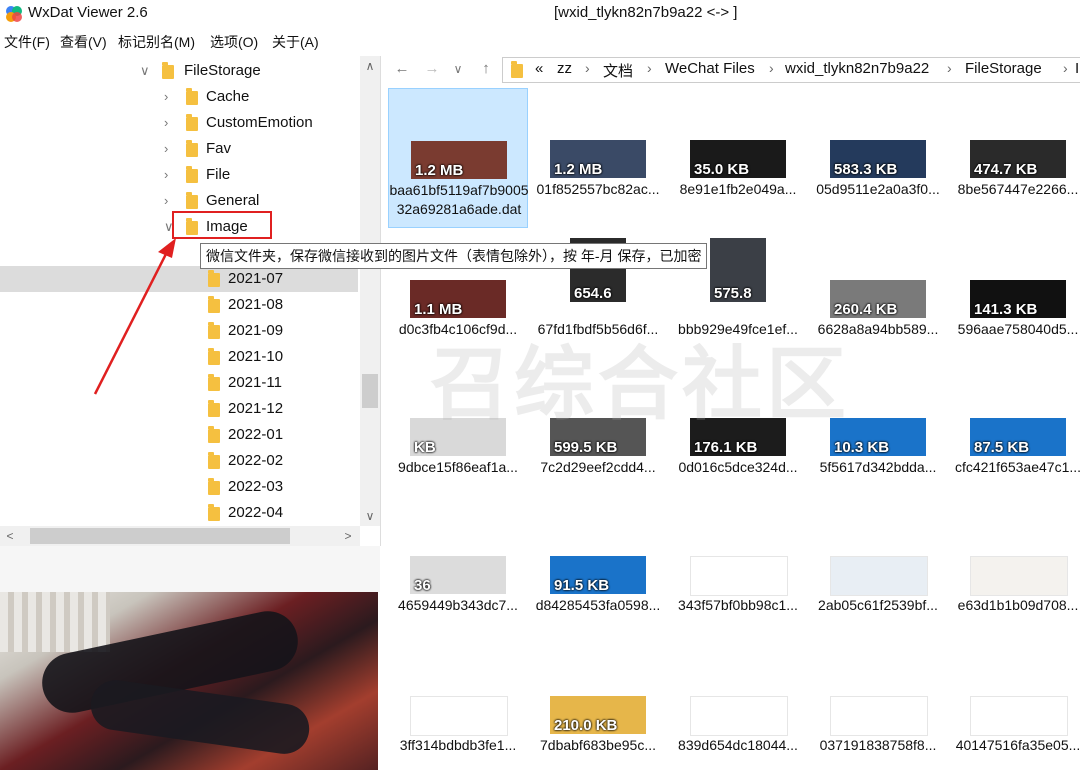  What do you see at coordinates (564, 68) in the screenshot?
I see `breadcrumb-item: zz` at bounding box center [564, 68].